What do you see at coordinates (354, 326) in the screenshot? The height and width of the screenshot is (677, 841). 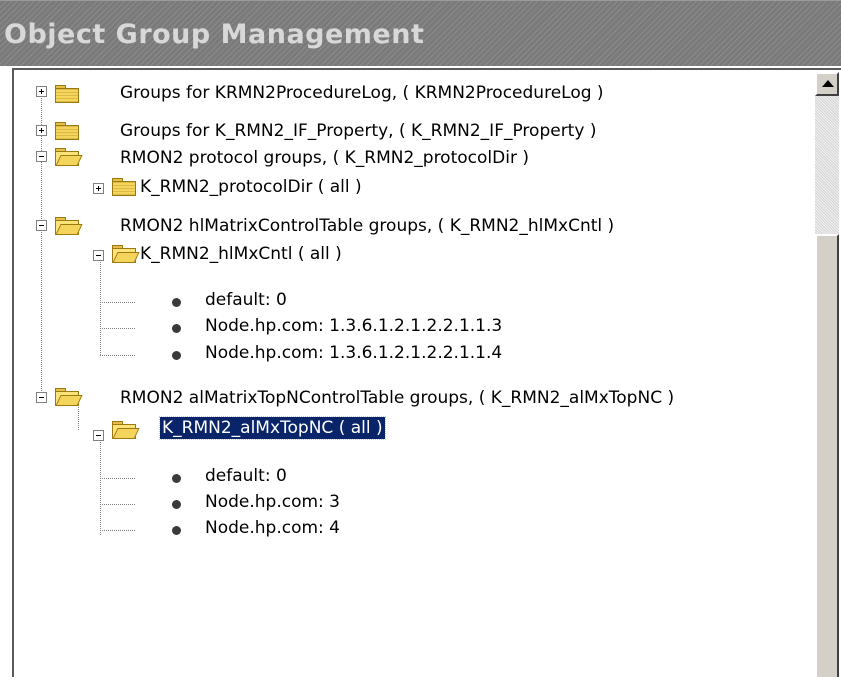 I see `tree-item-label: Node.hp.com: 1.3.6.1.2.1.2.2.1.1.3` at bounding box center [354, 326].